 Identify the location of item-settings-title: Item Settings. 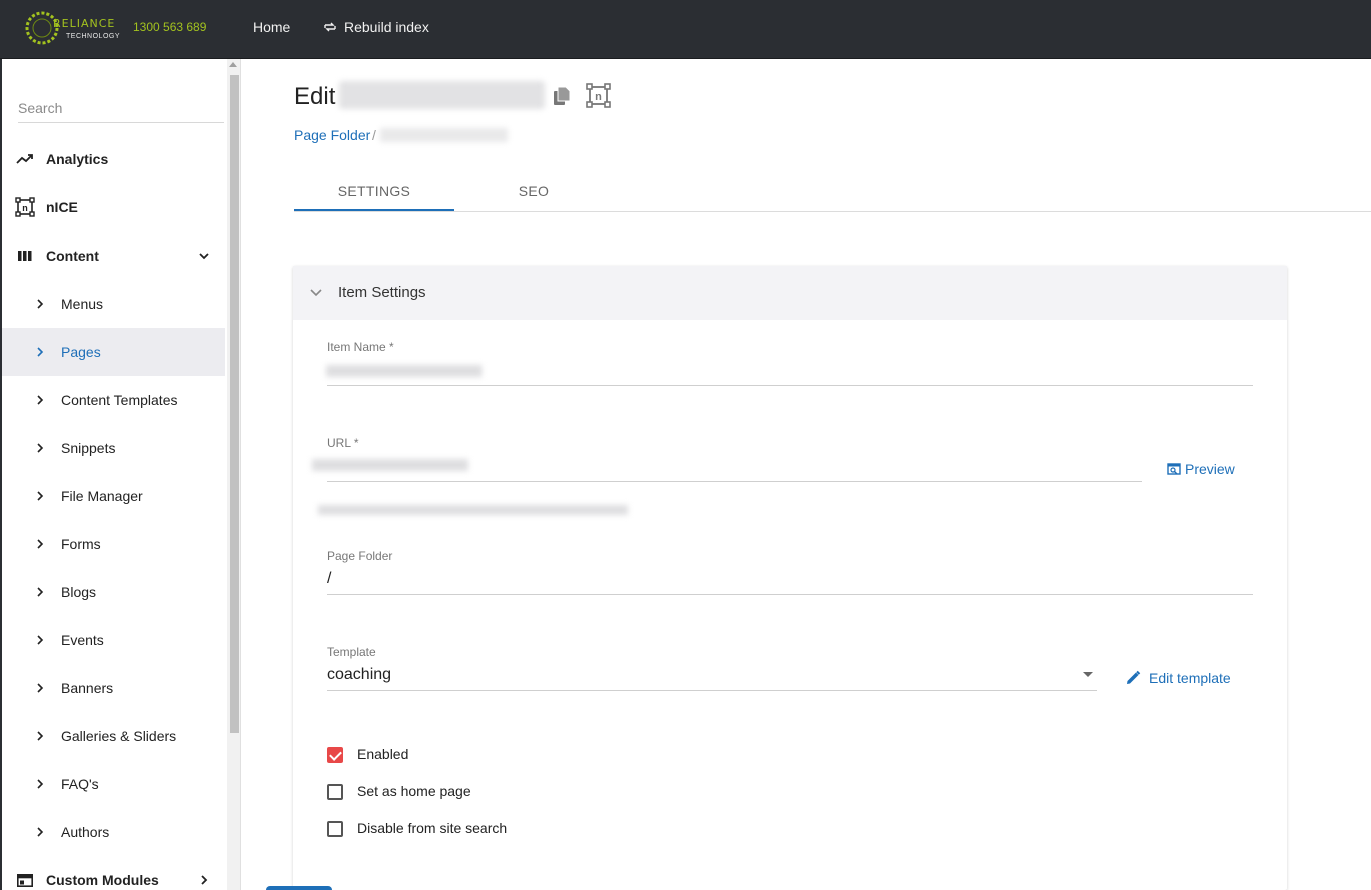
(382, 292).